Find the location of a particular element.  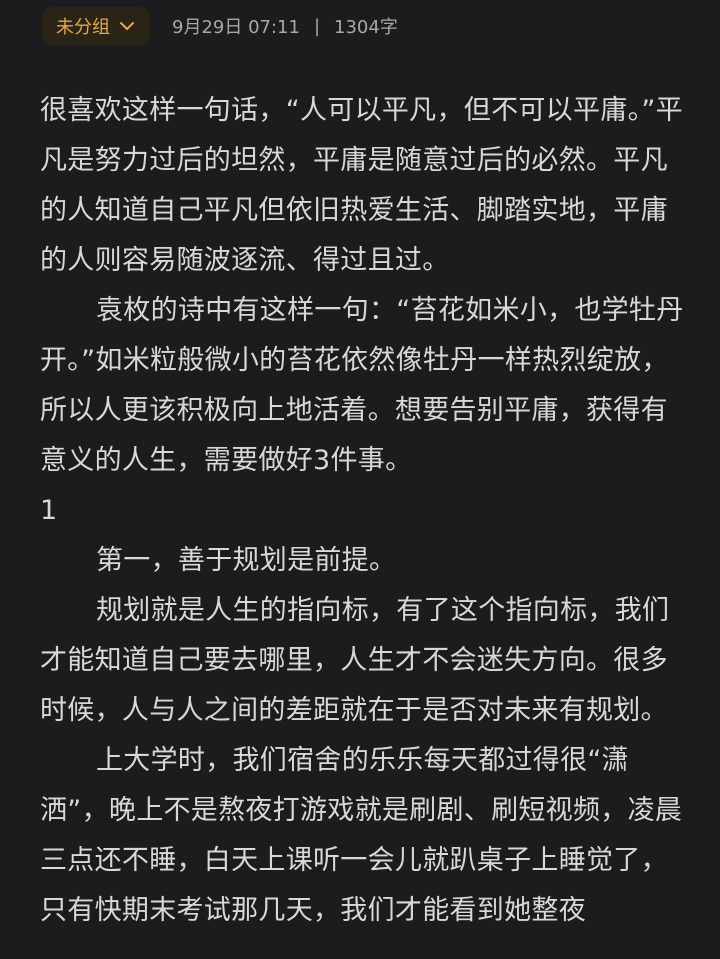

group-label: 未分组 is located at coordinates (83, 27).